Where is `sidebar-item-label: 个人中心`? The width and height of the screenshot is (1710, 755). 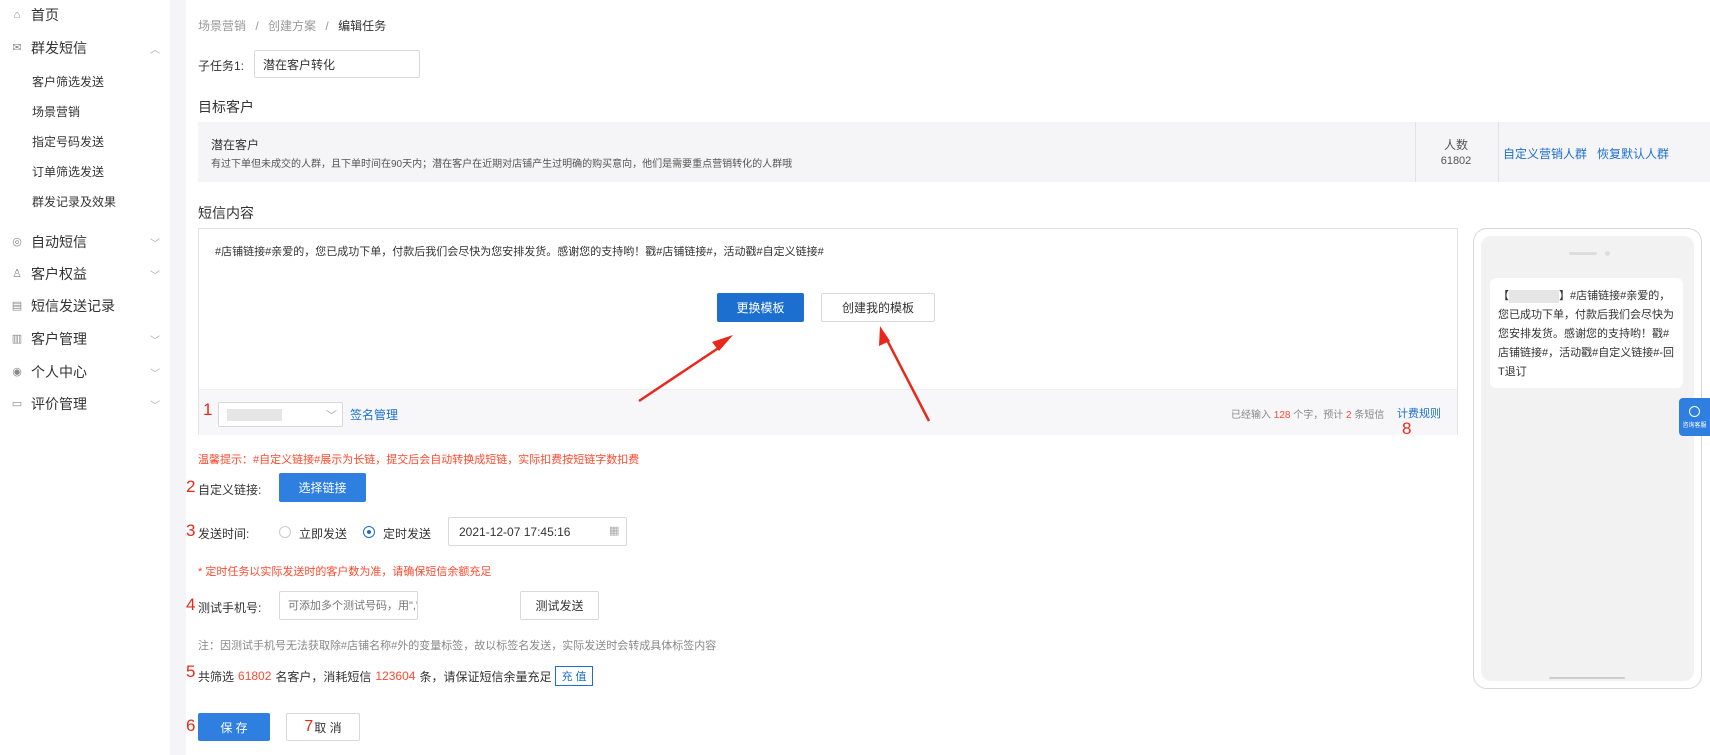
sidebar-item-label: 个人中心 is located at coordinates (59, 372).